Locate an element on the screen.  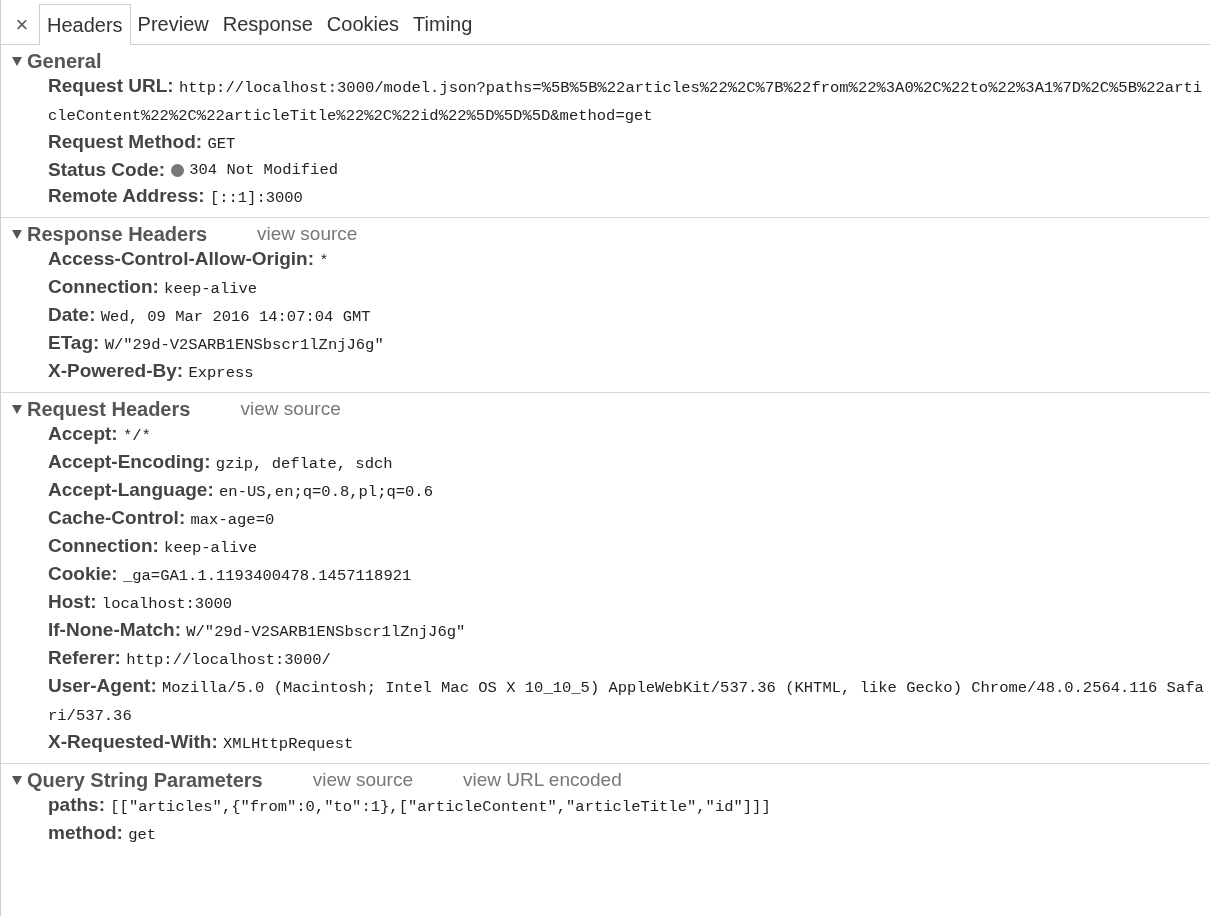
tab: Preview is located at coordinates (173, 23).